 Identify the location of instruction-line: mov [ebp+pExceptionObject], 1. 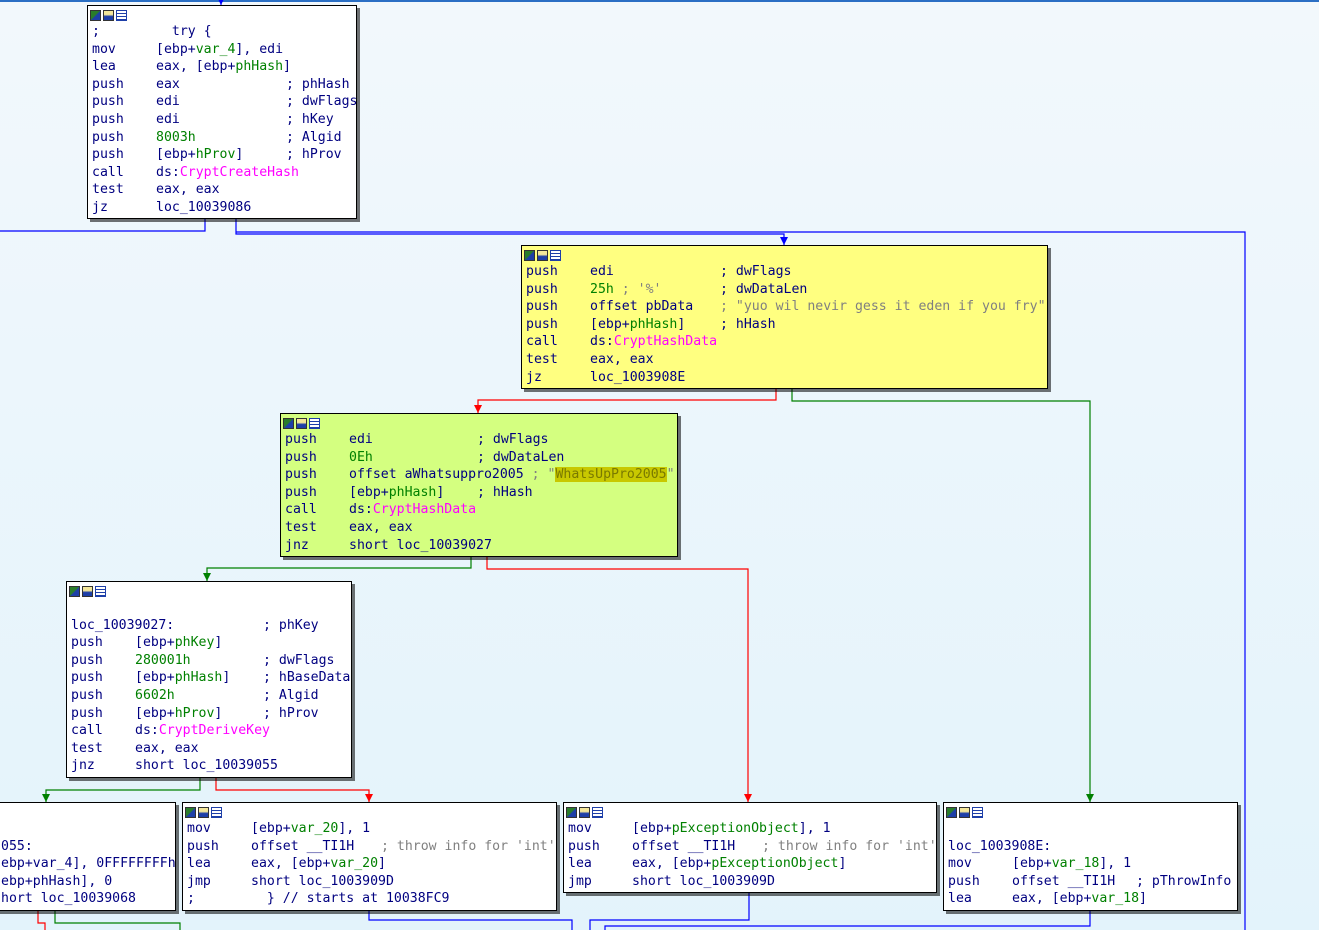
(750, 829).